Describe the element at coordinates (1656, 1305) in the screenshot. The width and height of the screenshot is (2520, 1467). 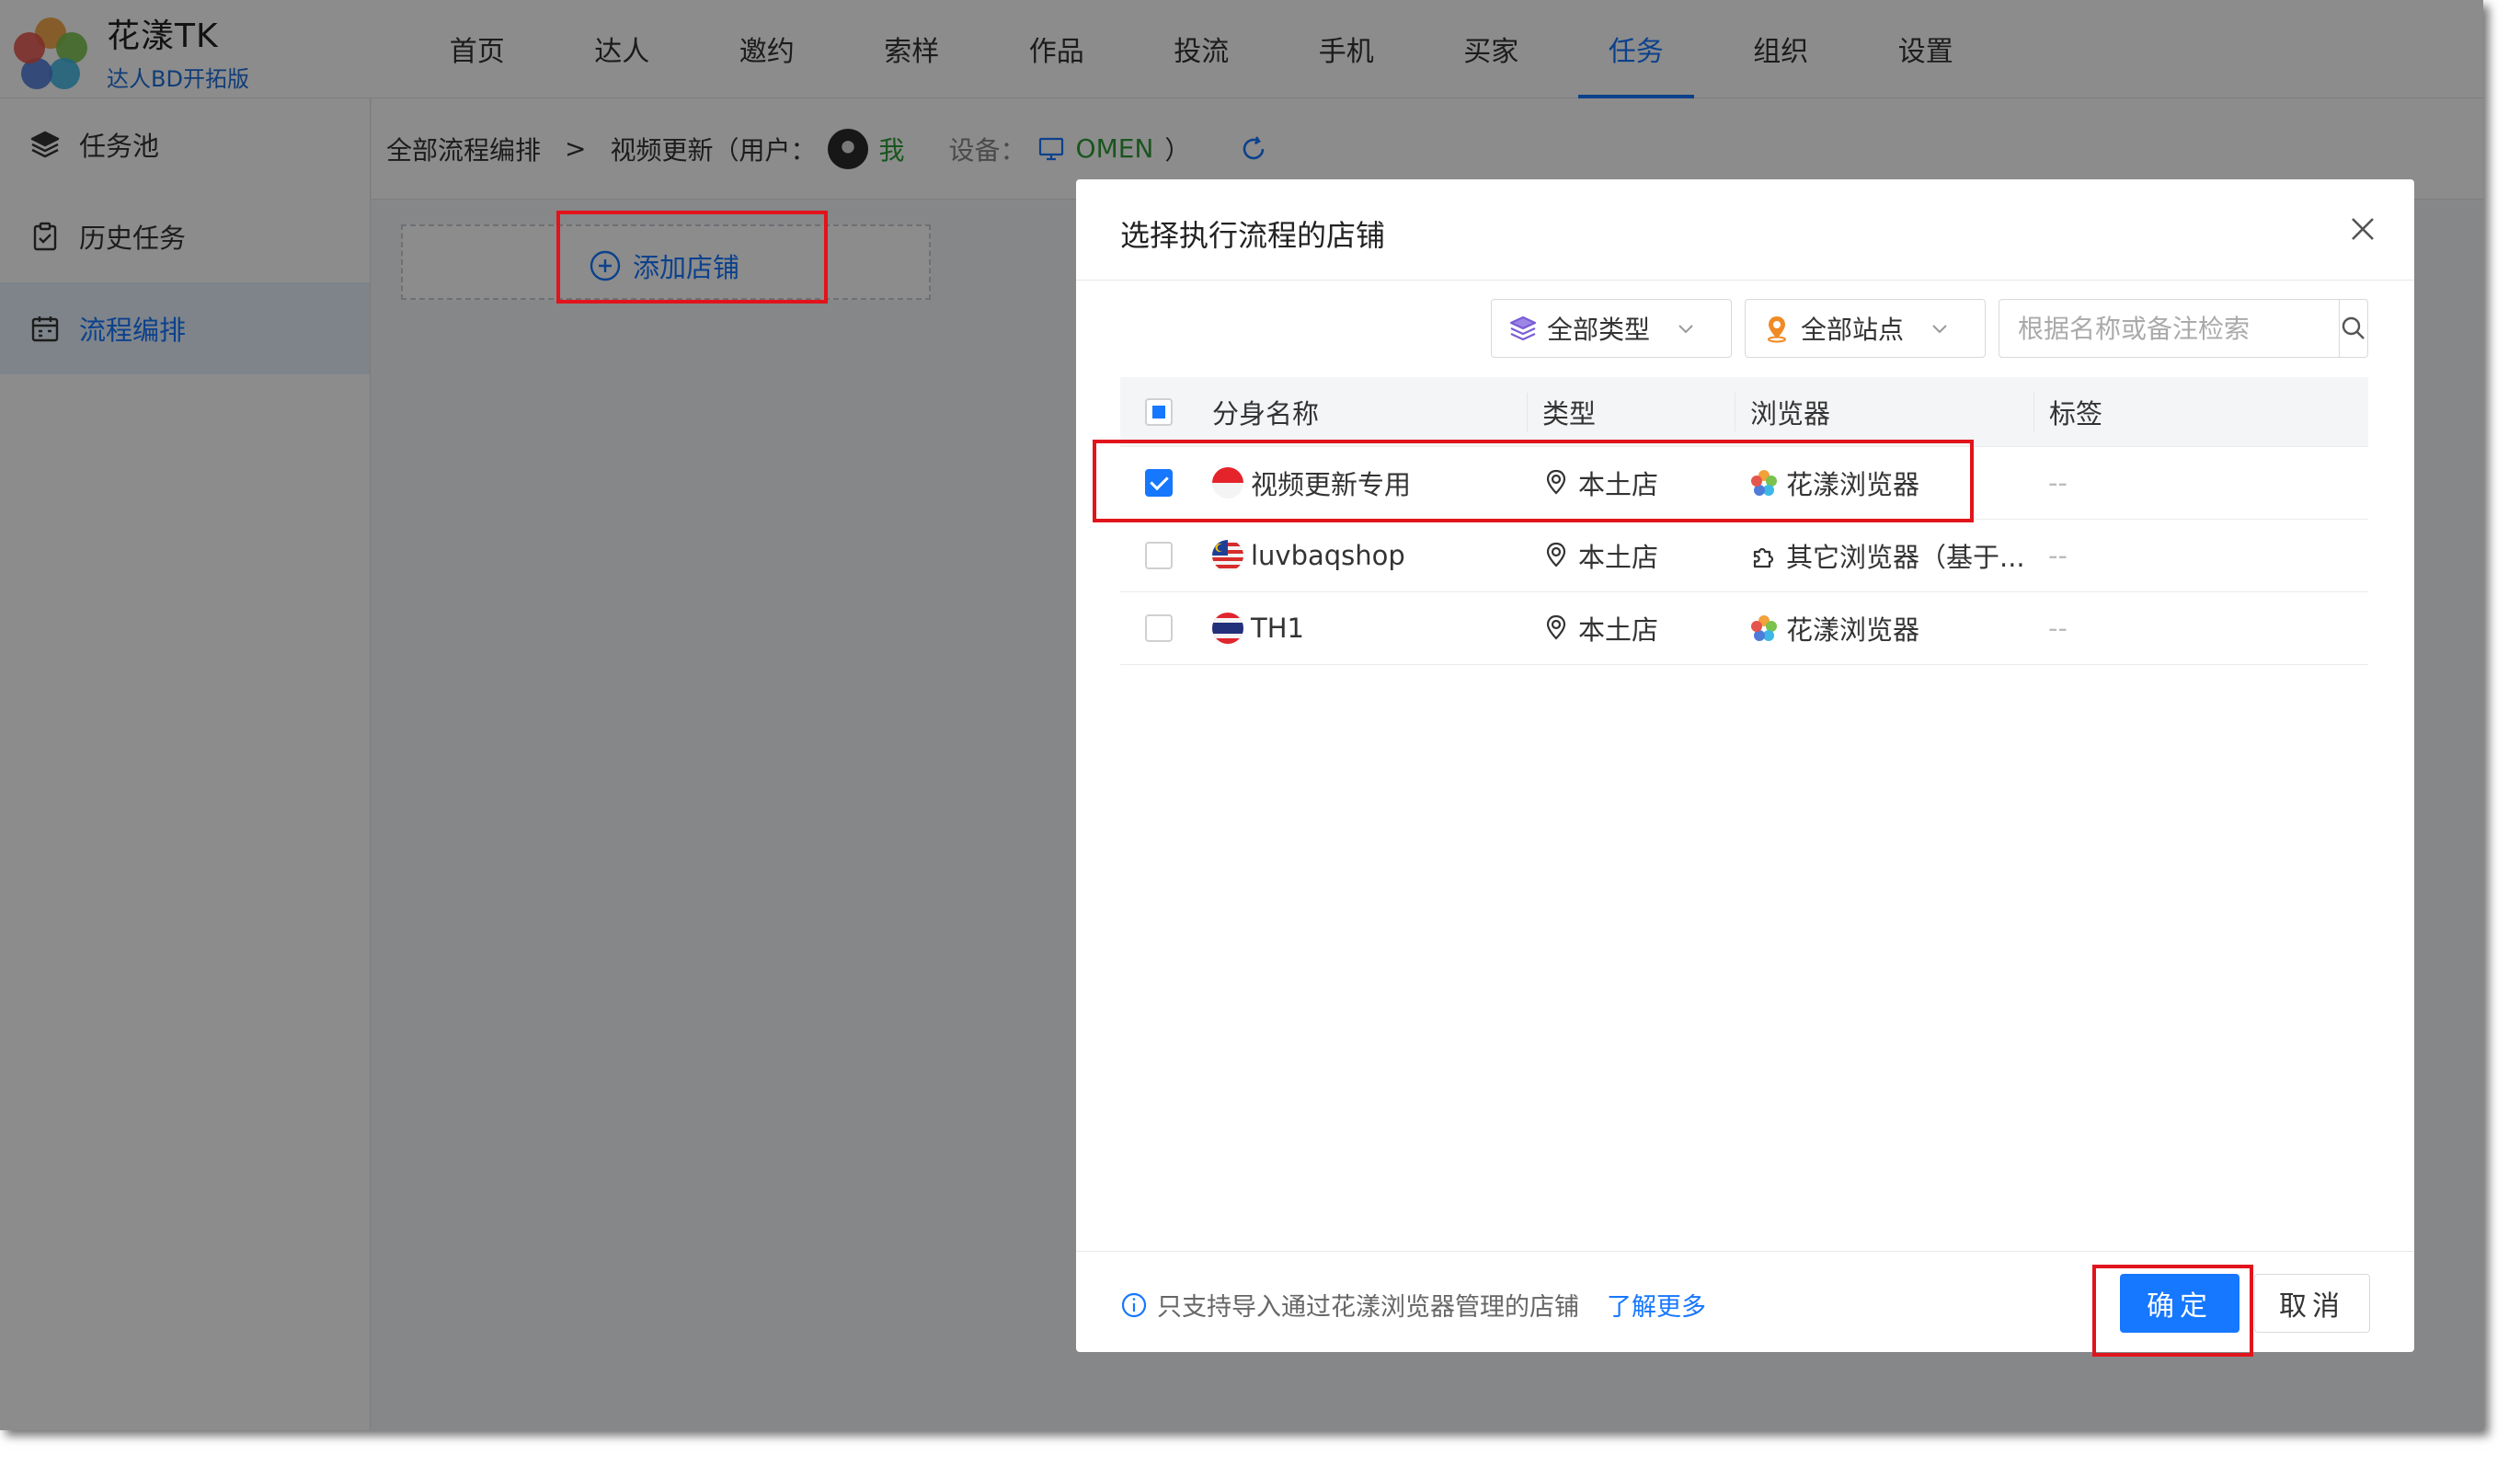
I see `learn-more-link: 了解更多` at that location.